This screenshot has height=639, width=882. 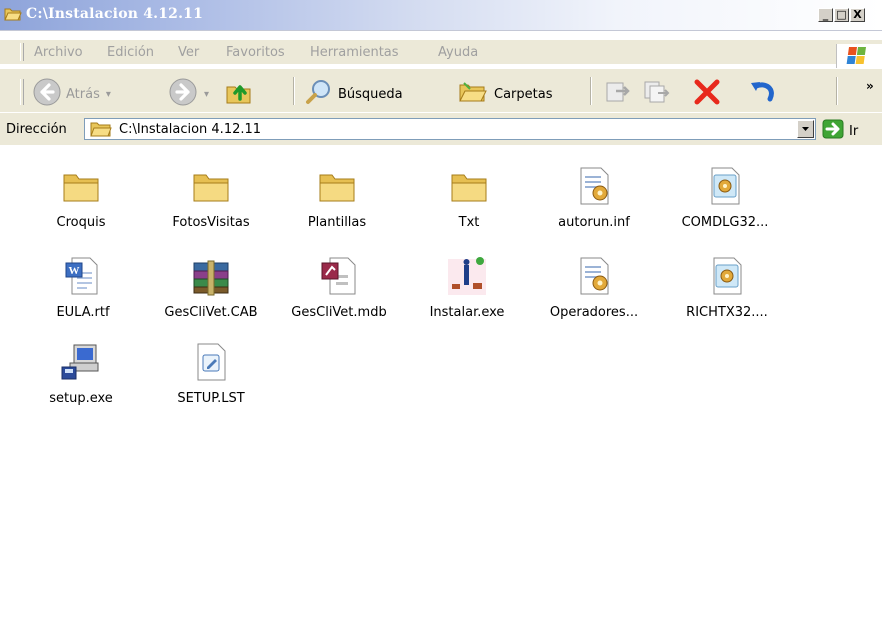 I want to click on go-button: Ir, so click(x=840, y=131).